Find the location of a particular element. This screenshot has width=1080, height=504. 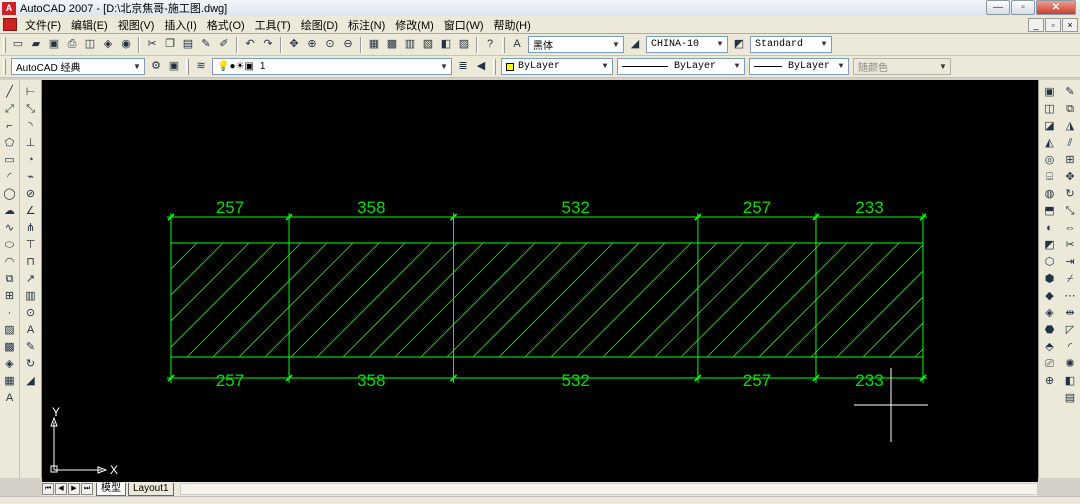

line-icon: ╱ is located at coordinates (10, 92).